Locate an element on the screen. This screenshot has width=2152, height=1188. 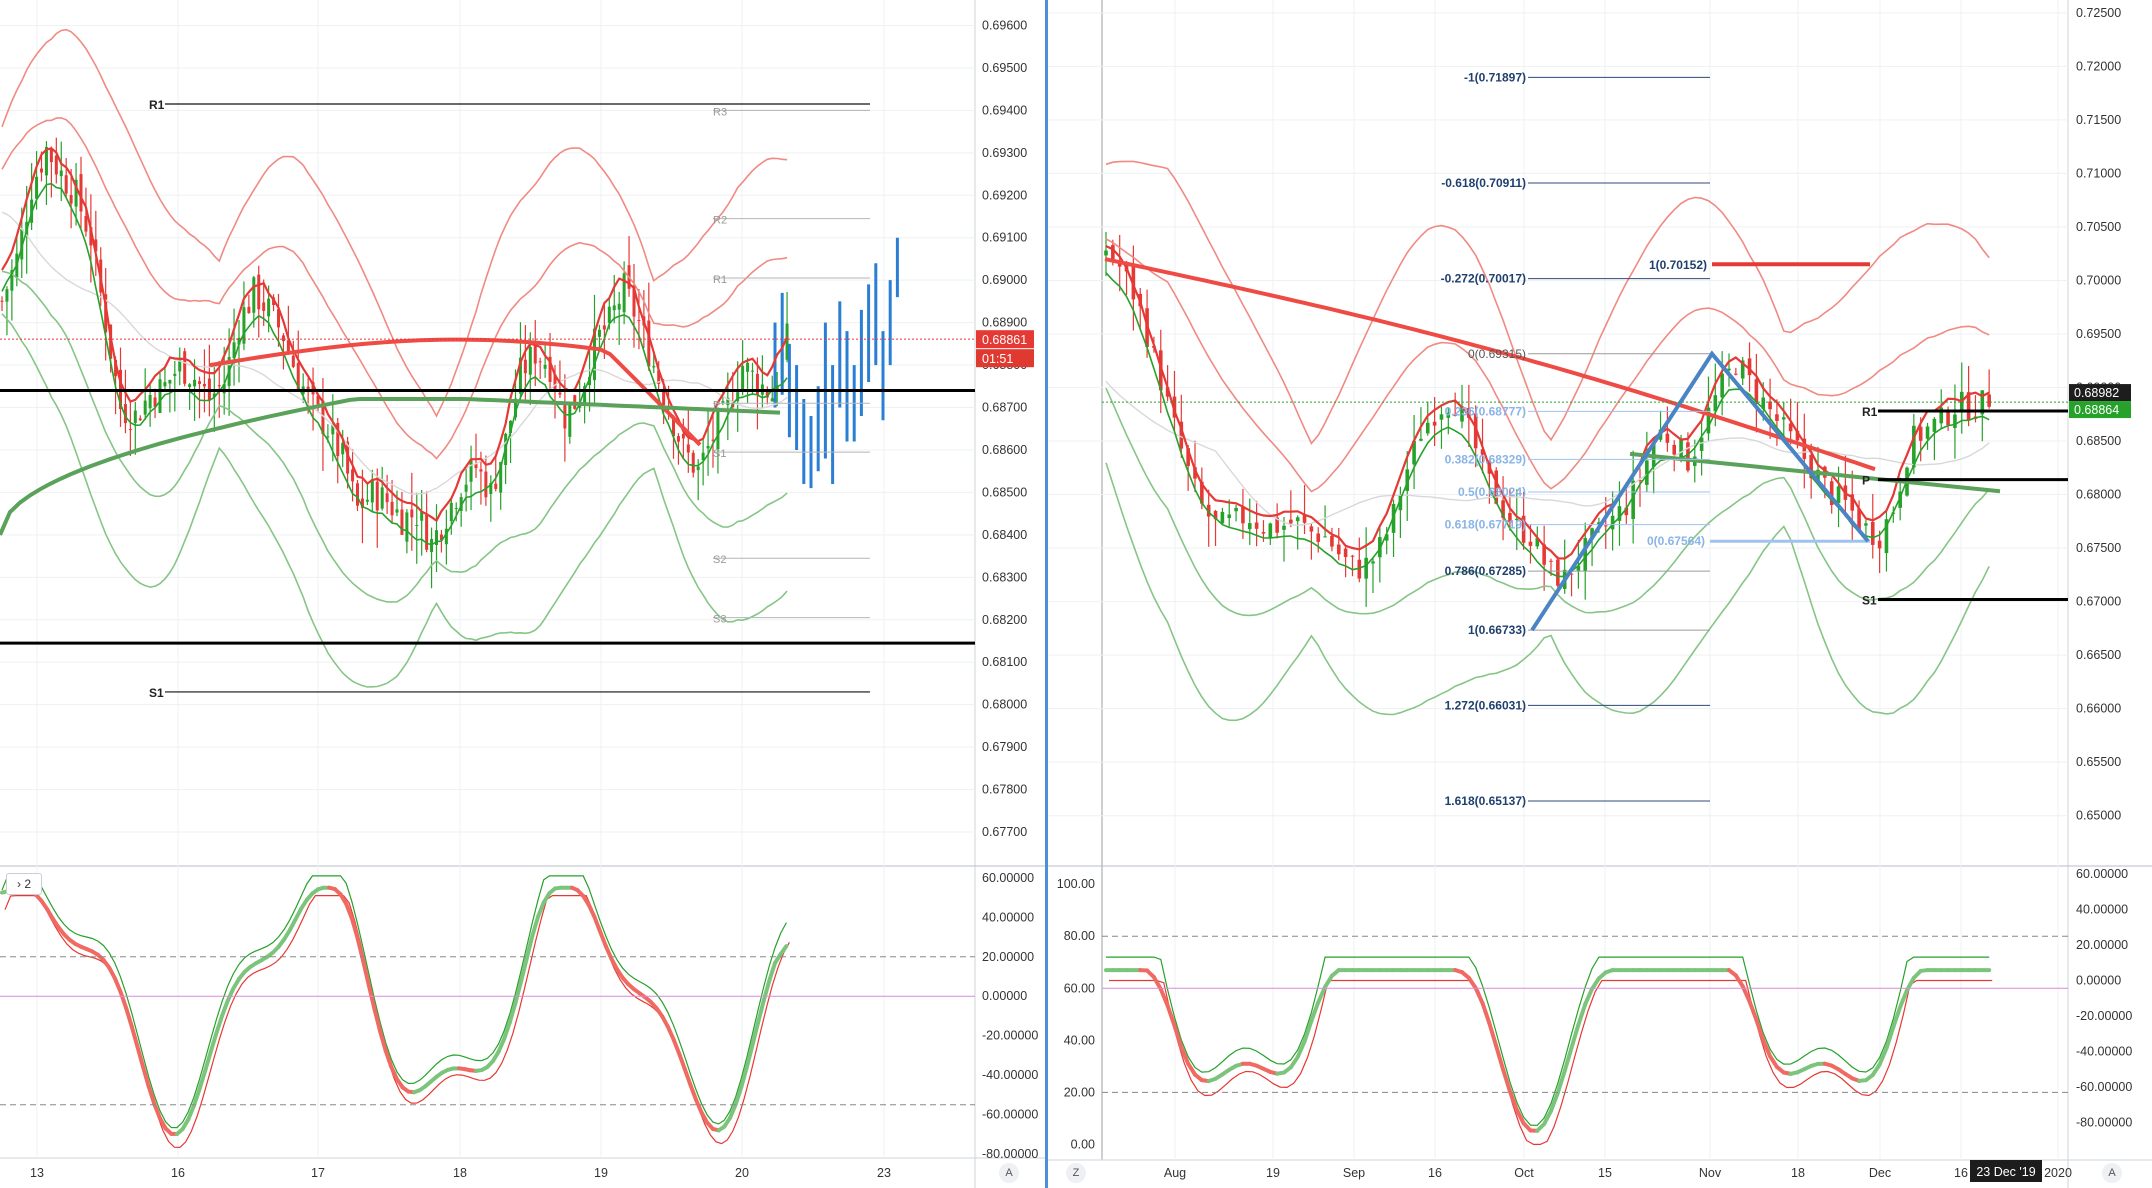
day-pivot-label: R1 is located at coordinates (720, 280).